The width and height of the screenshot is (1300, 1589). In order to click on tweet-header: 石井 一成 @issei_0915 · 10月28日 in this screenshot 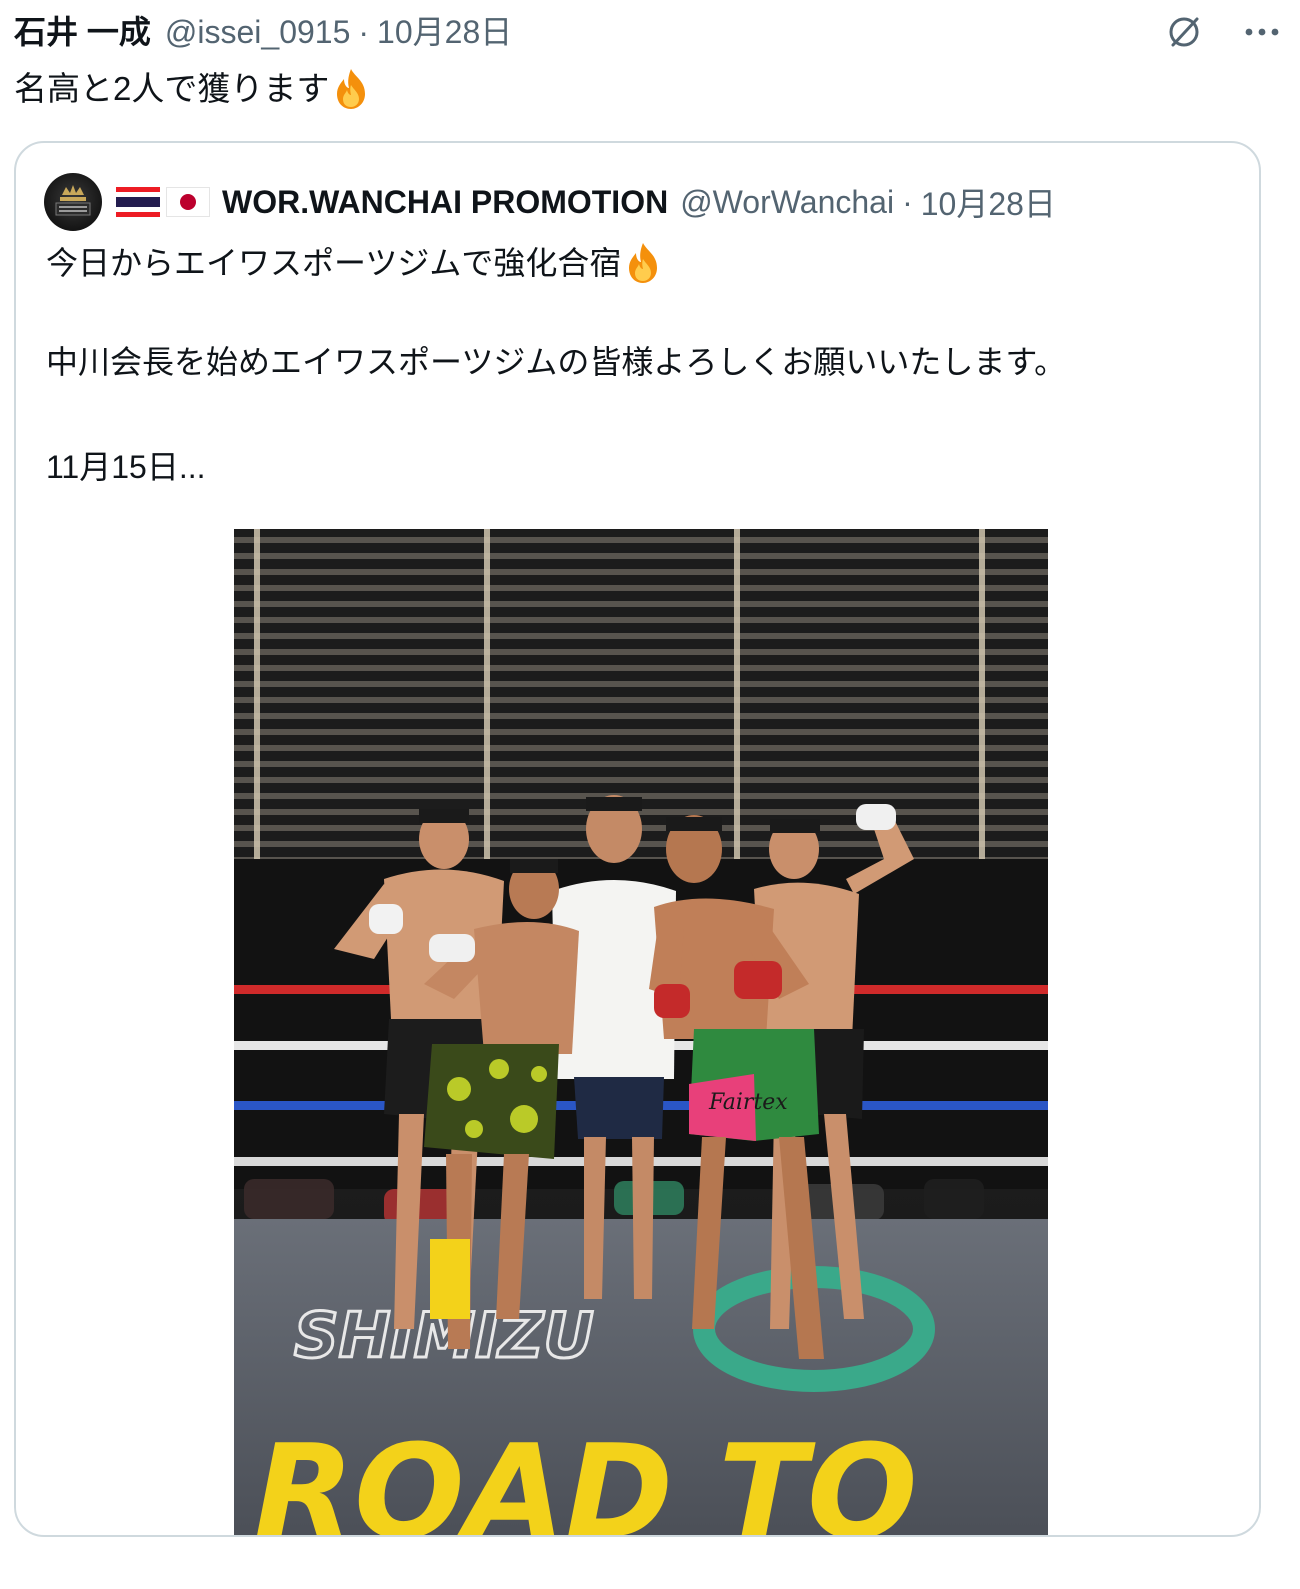, I will do `click(263, 32)`.